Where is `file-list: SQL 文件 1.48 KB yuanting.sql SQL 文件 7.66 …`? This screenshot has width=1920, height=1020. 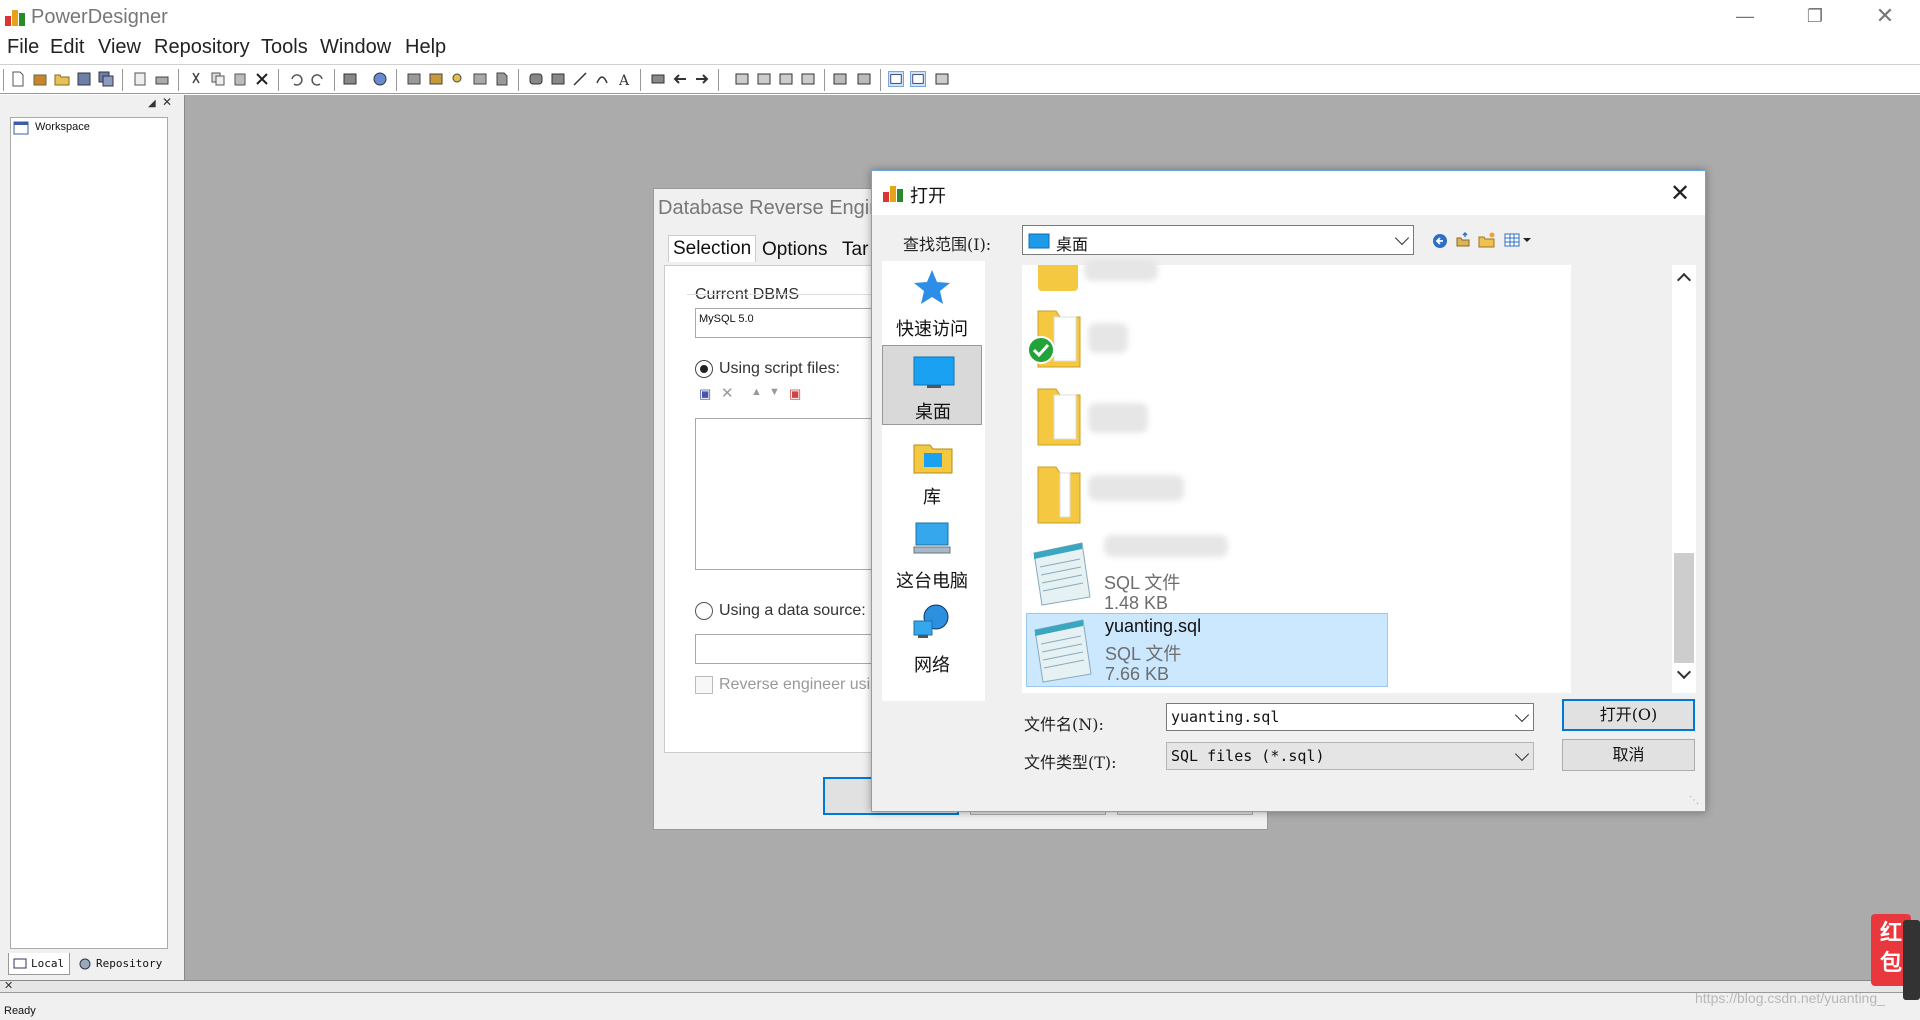
file-list: SQL 文件 1.48 KB yuanting.sql SQL 文件 7.66 … is located at coordinates (1296, 476).